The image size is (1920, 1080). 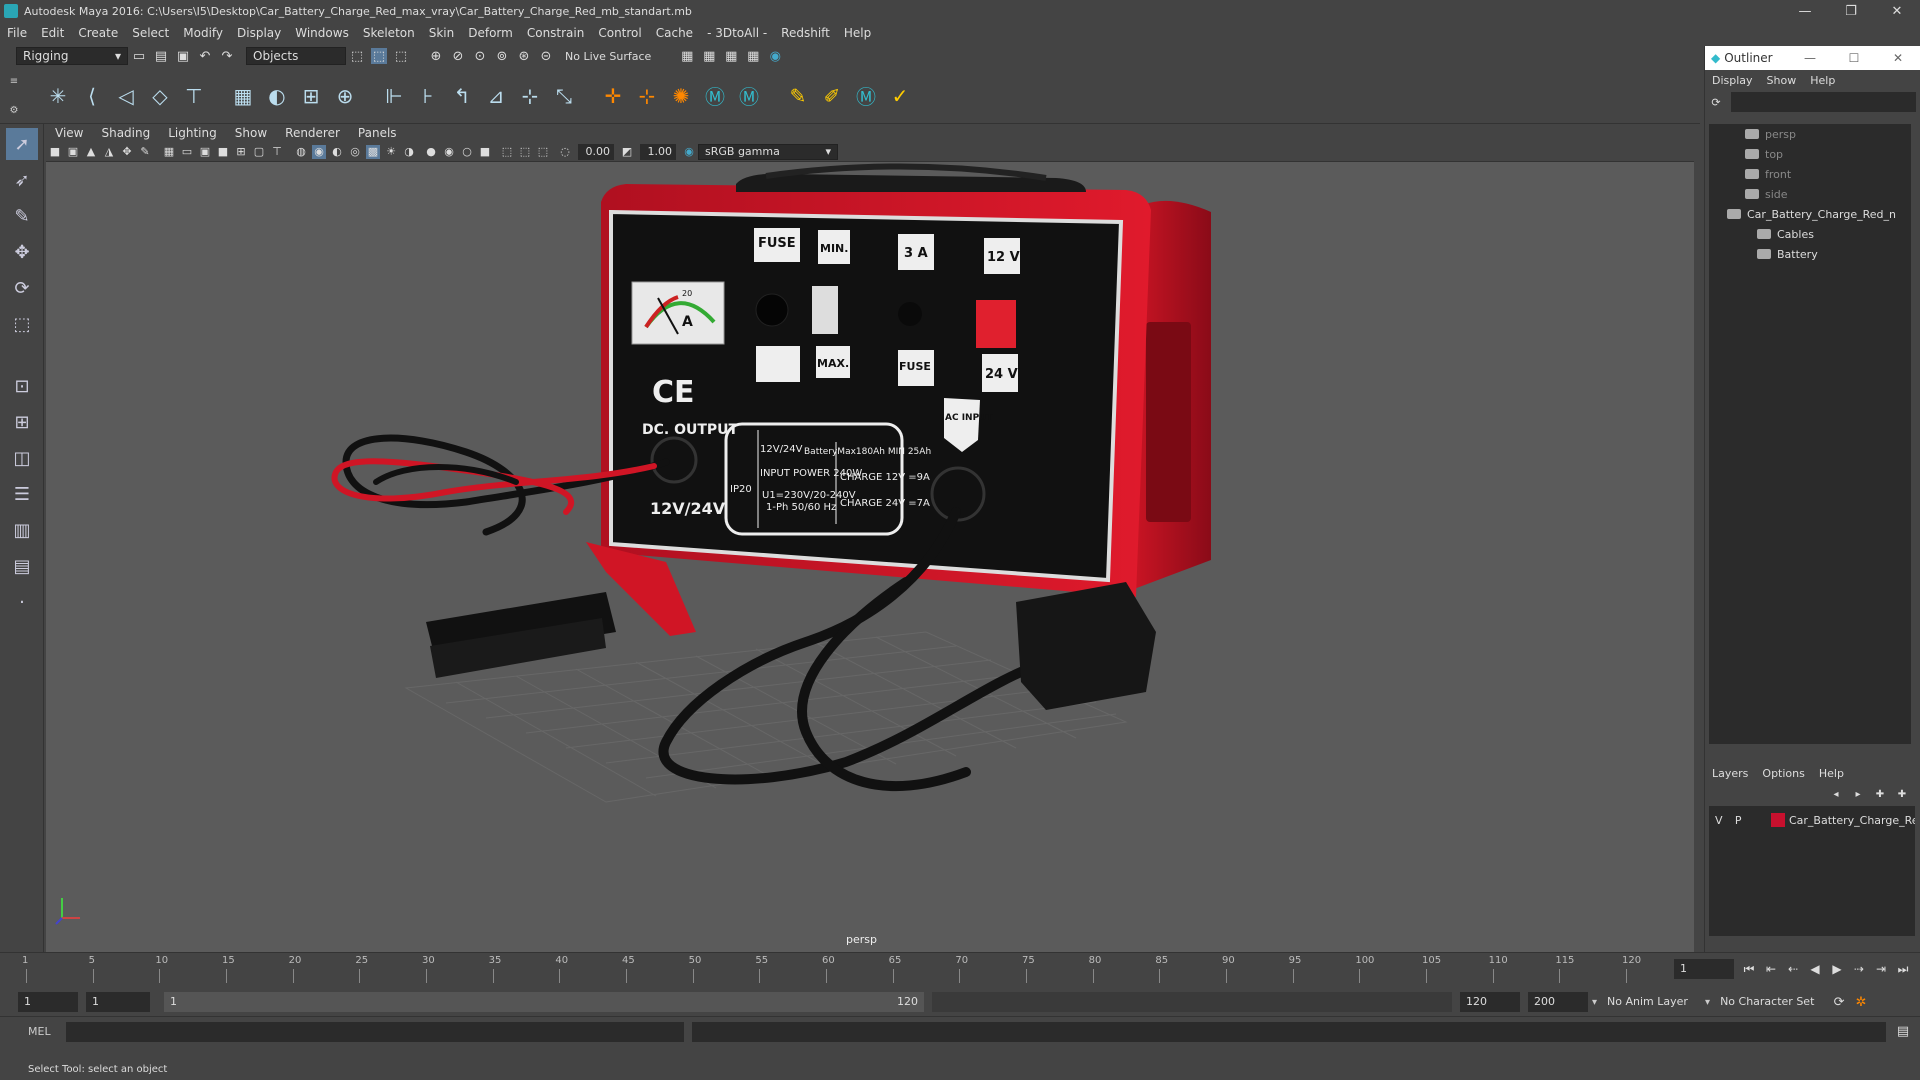 I want to click on grease-pencil-icon: ✎, so click(x=145, y=152).